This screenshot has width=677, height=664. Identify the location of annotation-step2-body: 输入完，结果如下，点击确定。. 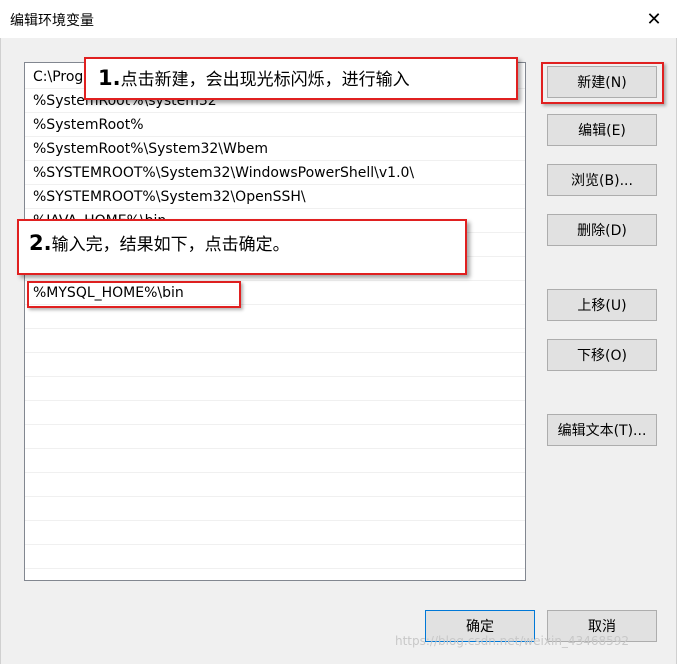
(170, 245).